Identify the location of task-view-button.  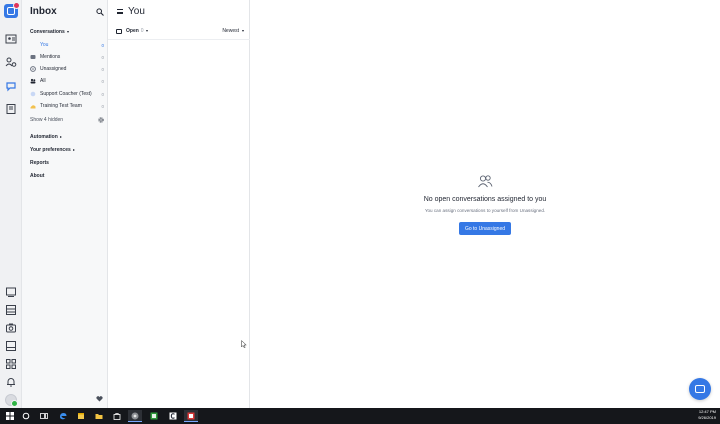
(44, 416).